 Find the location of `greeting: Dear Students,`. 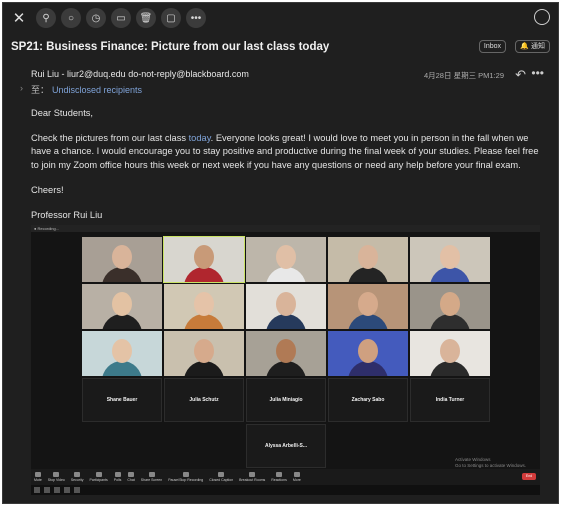

greeting: Dear Students, is located at coordinates (62, 113).